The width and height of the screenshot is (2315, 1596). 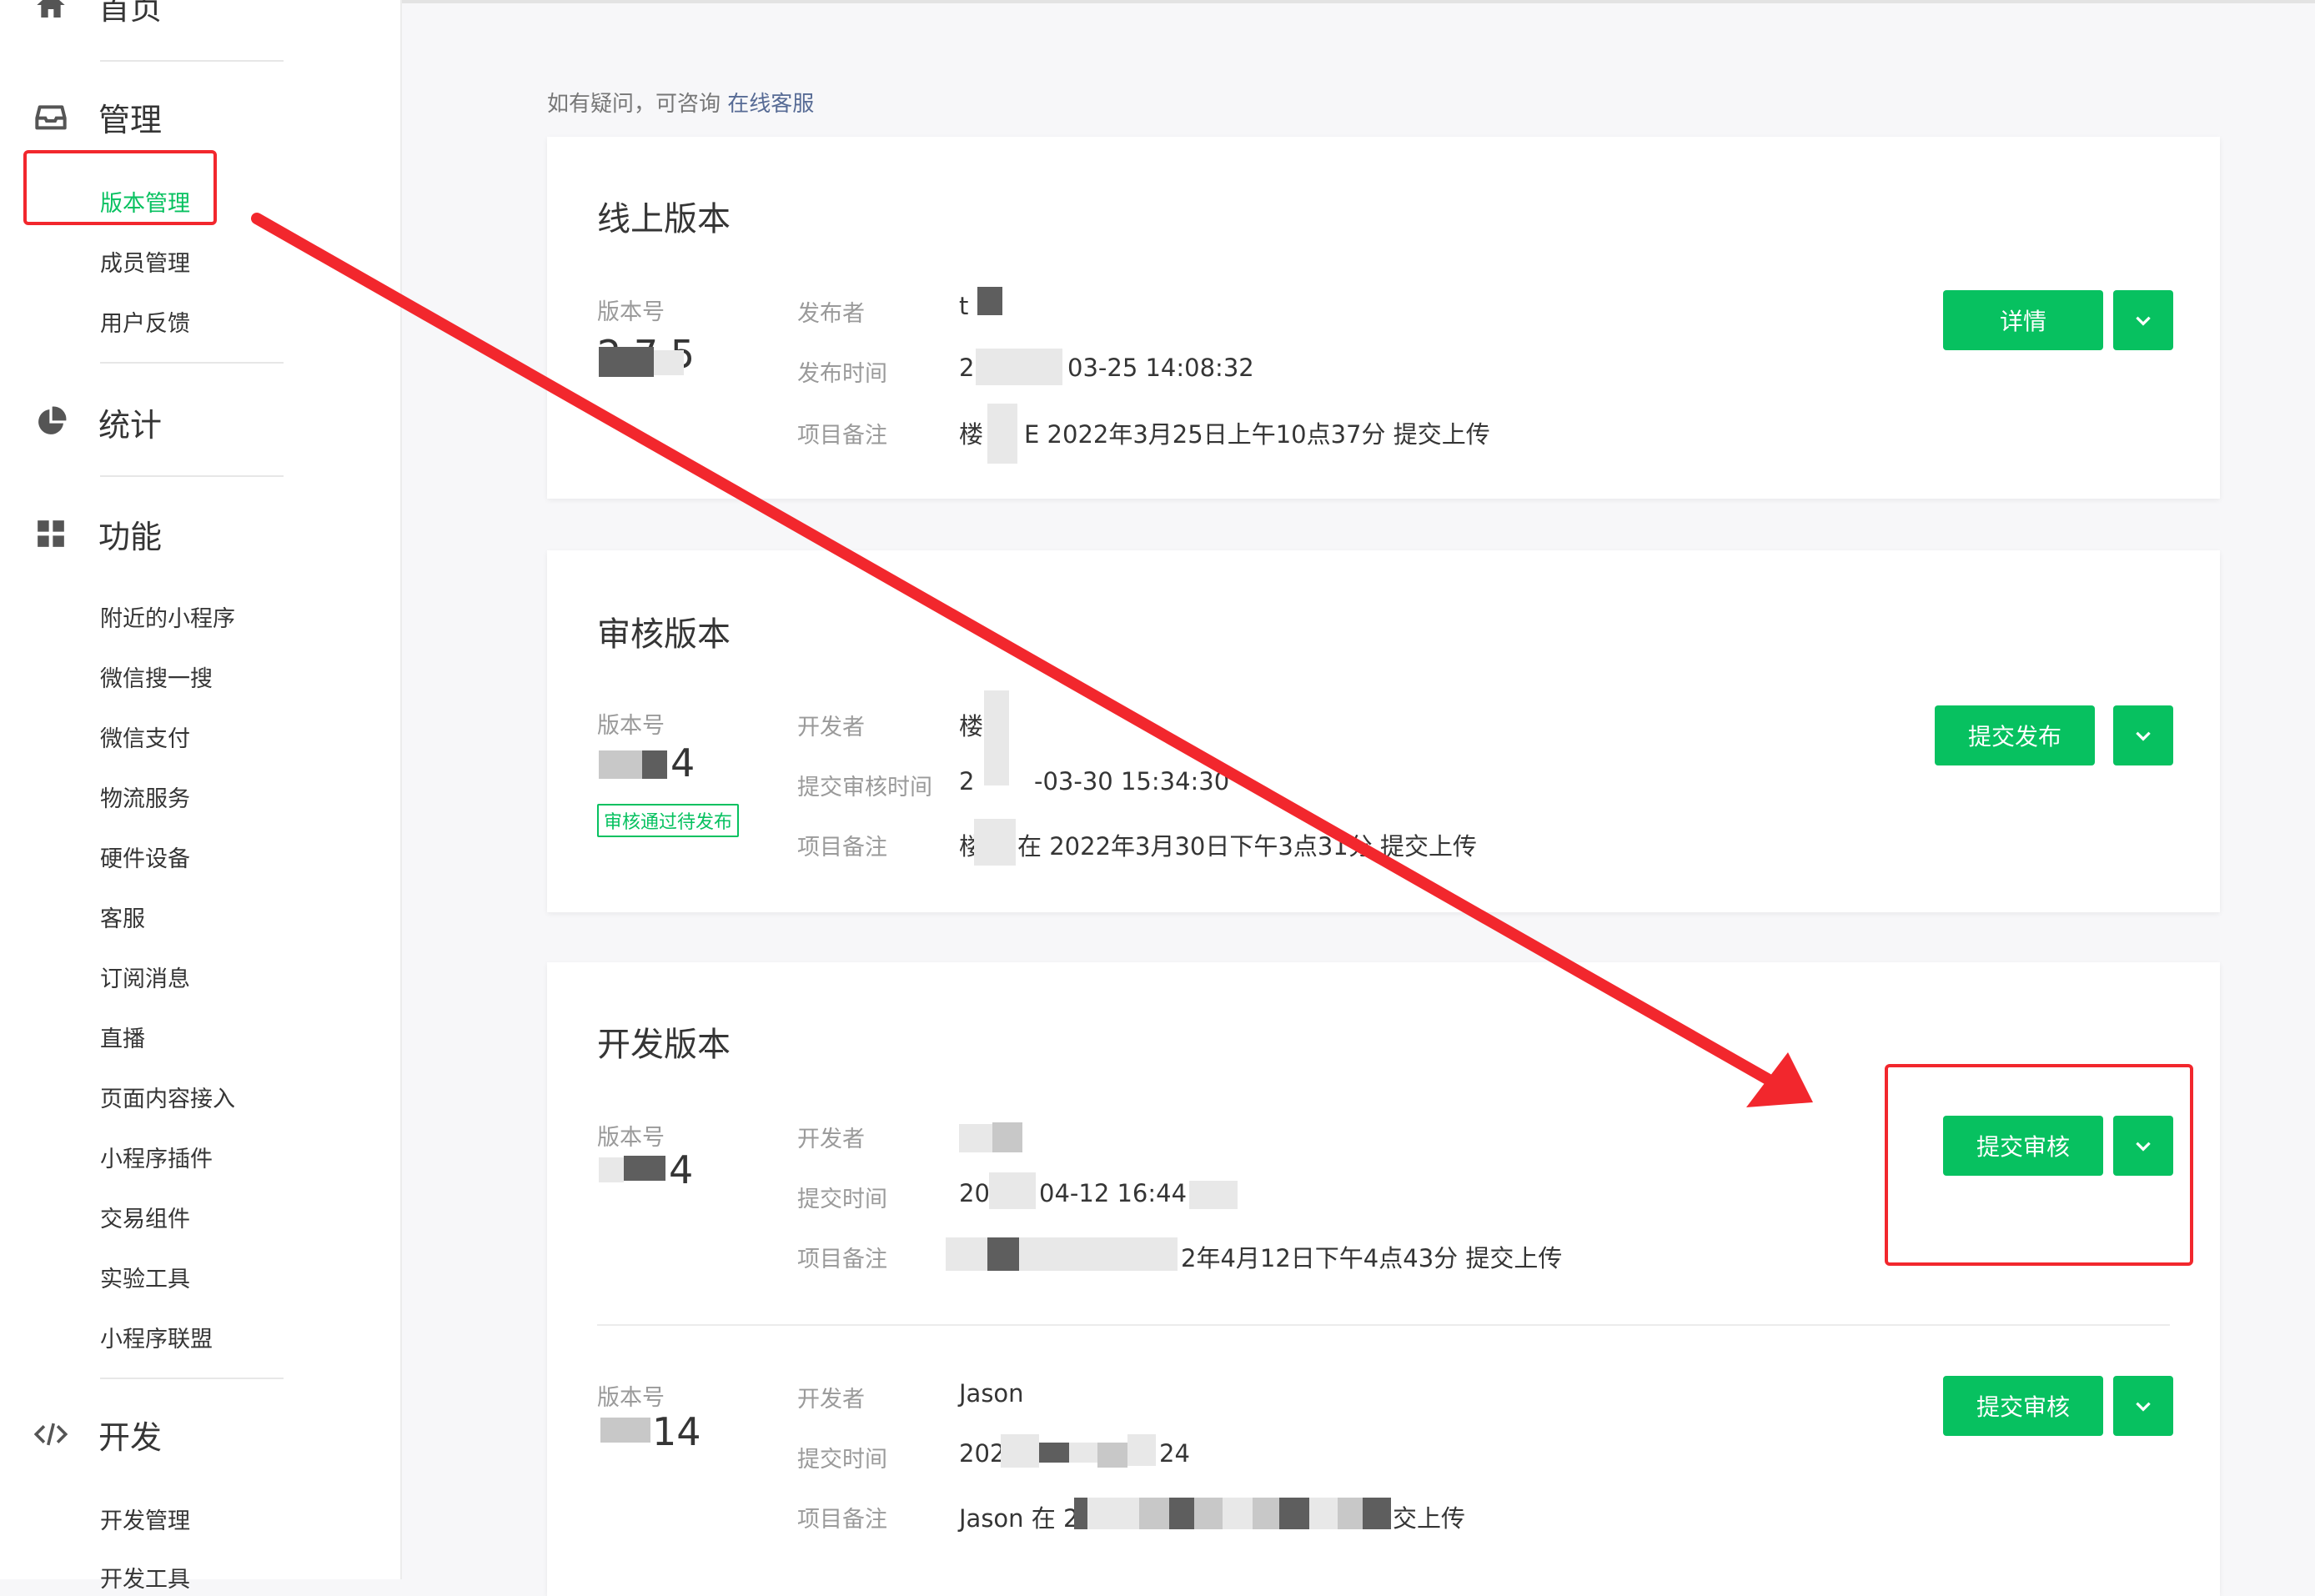 What do you see at coordinates (668, 820) in the screenshot?
I see `status-badge: 审核通过待发布` at bounding box center [668, 820].